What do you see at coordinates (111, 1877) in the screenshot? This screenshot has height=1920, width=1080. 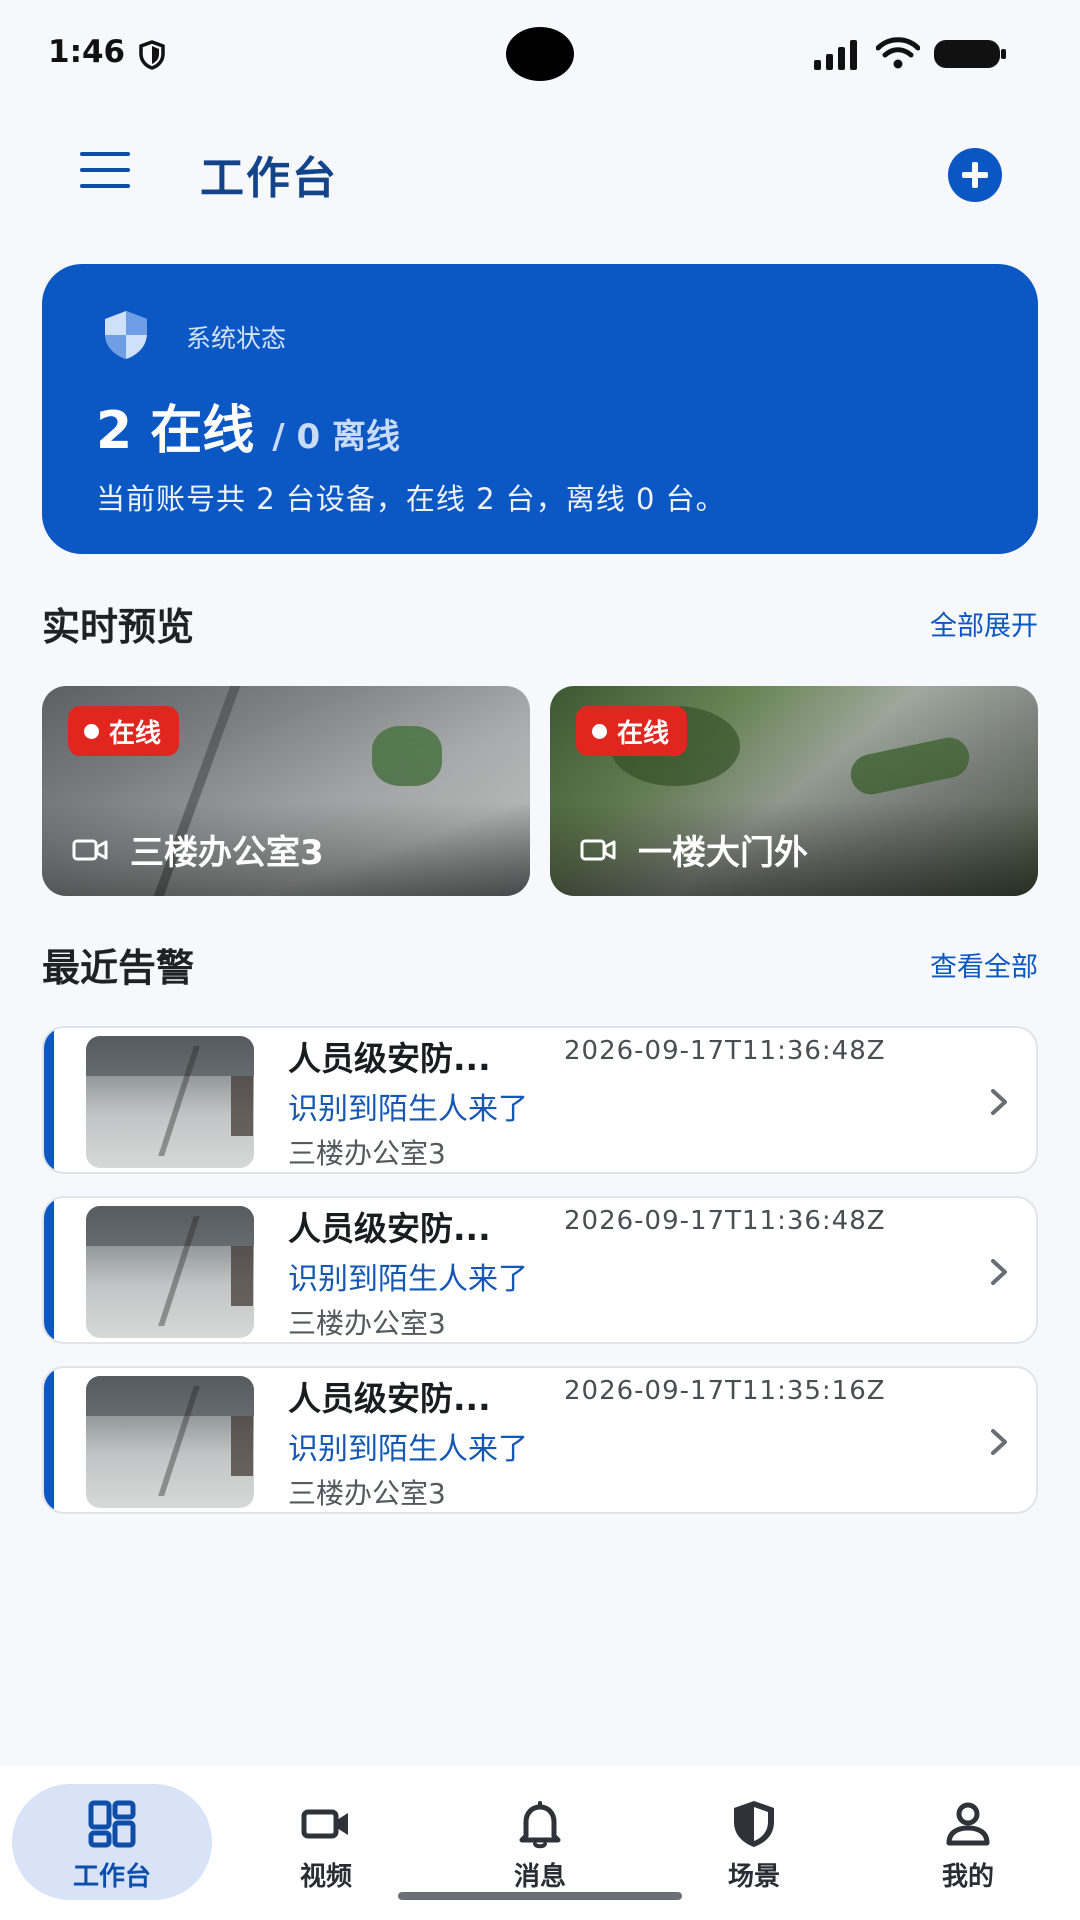 I see `nav-label: 工作台` at bounding box center [111, 1877].